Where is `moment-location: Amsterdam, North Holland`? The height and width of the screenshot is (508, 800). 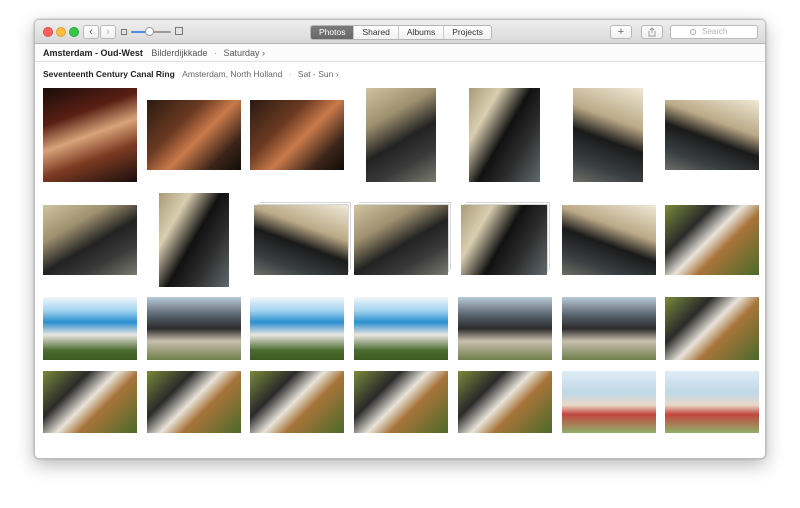 moment-location: Amsterdam, North Holland is located at coordinates (232, 74).